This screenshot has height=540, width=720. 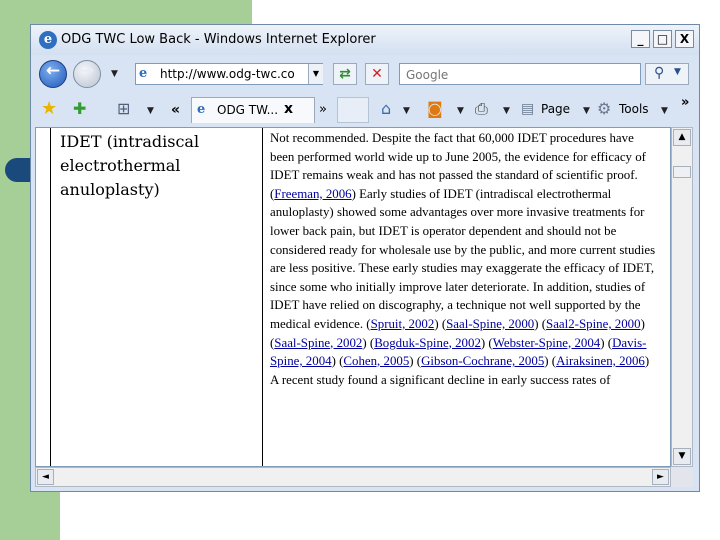 I want to click on scroll-right-button: ►, so click(x=660, y=477).